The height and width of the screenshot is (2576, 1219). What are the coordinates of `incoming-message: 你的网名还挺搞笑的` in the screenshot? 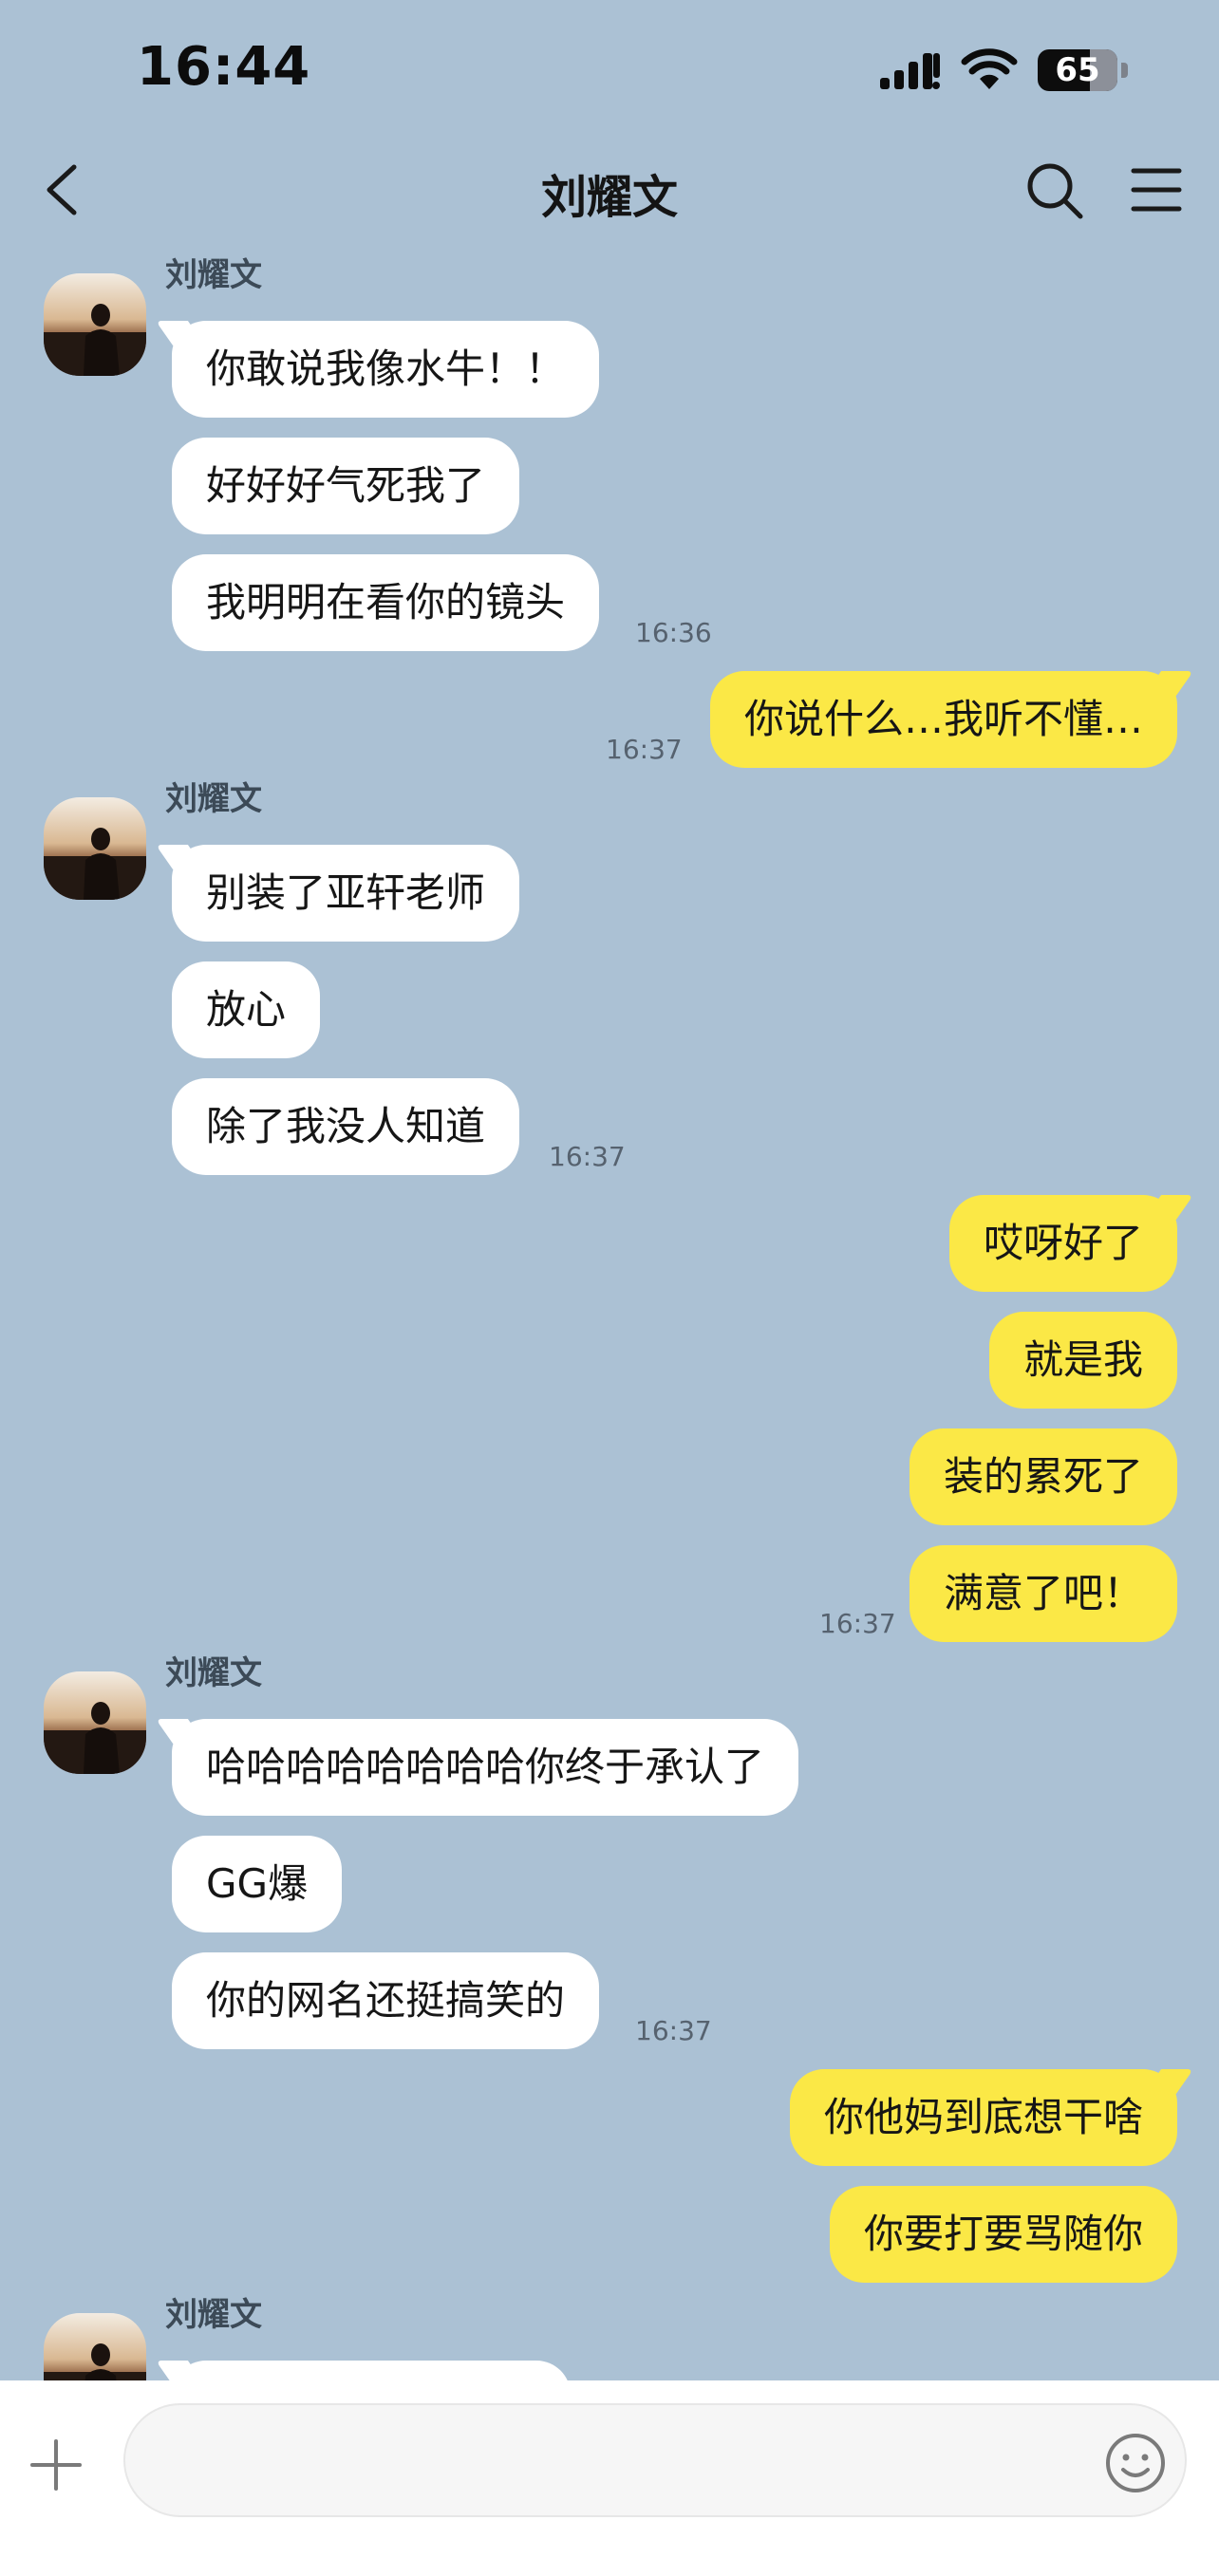 It's located at (386, 2001).